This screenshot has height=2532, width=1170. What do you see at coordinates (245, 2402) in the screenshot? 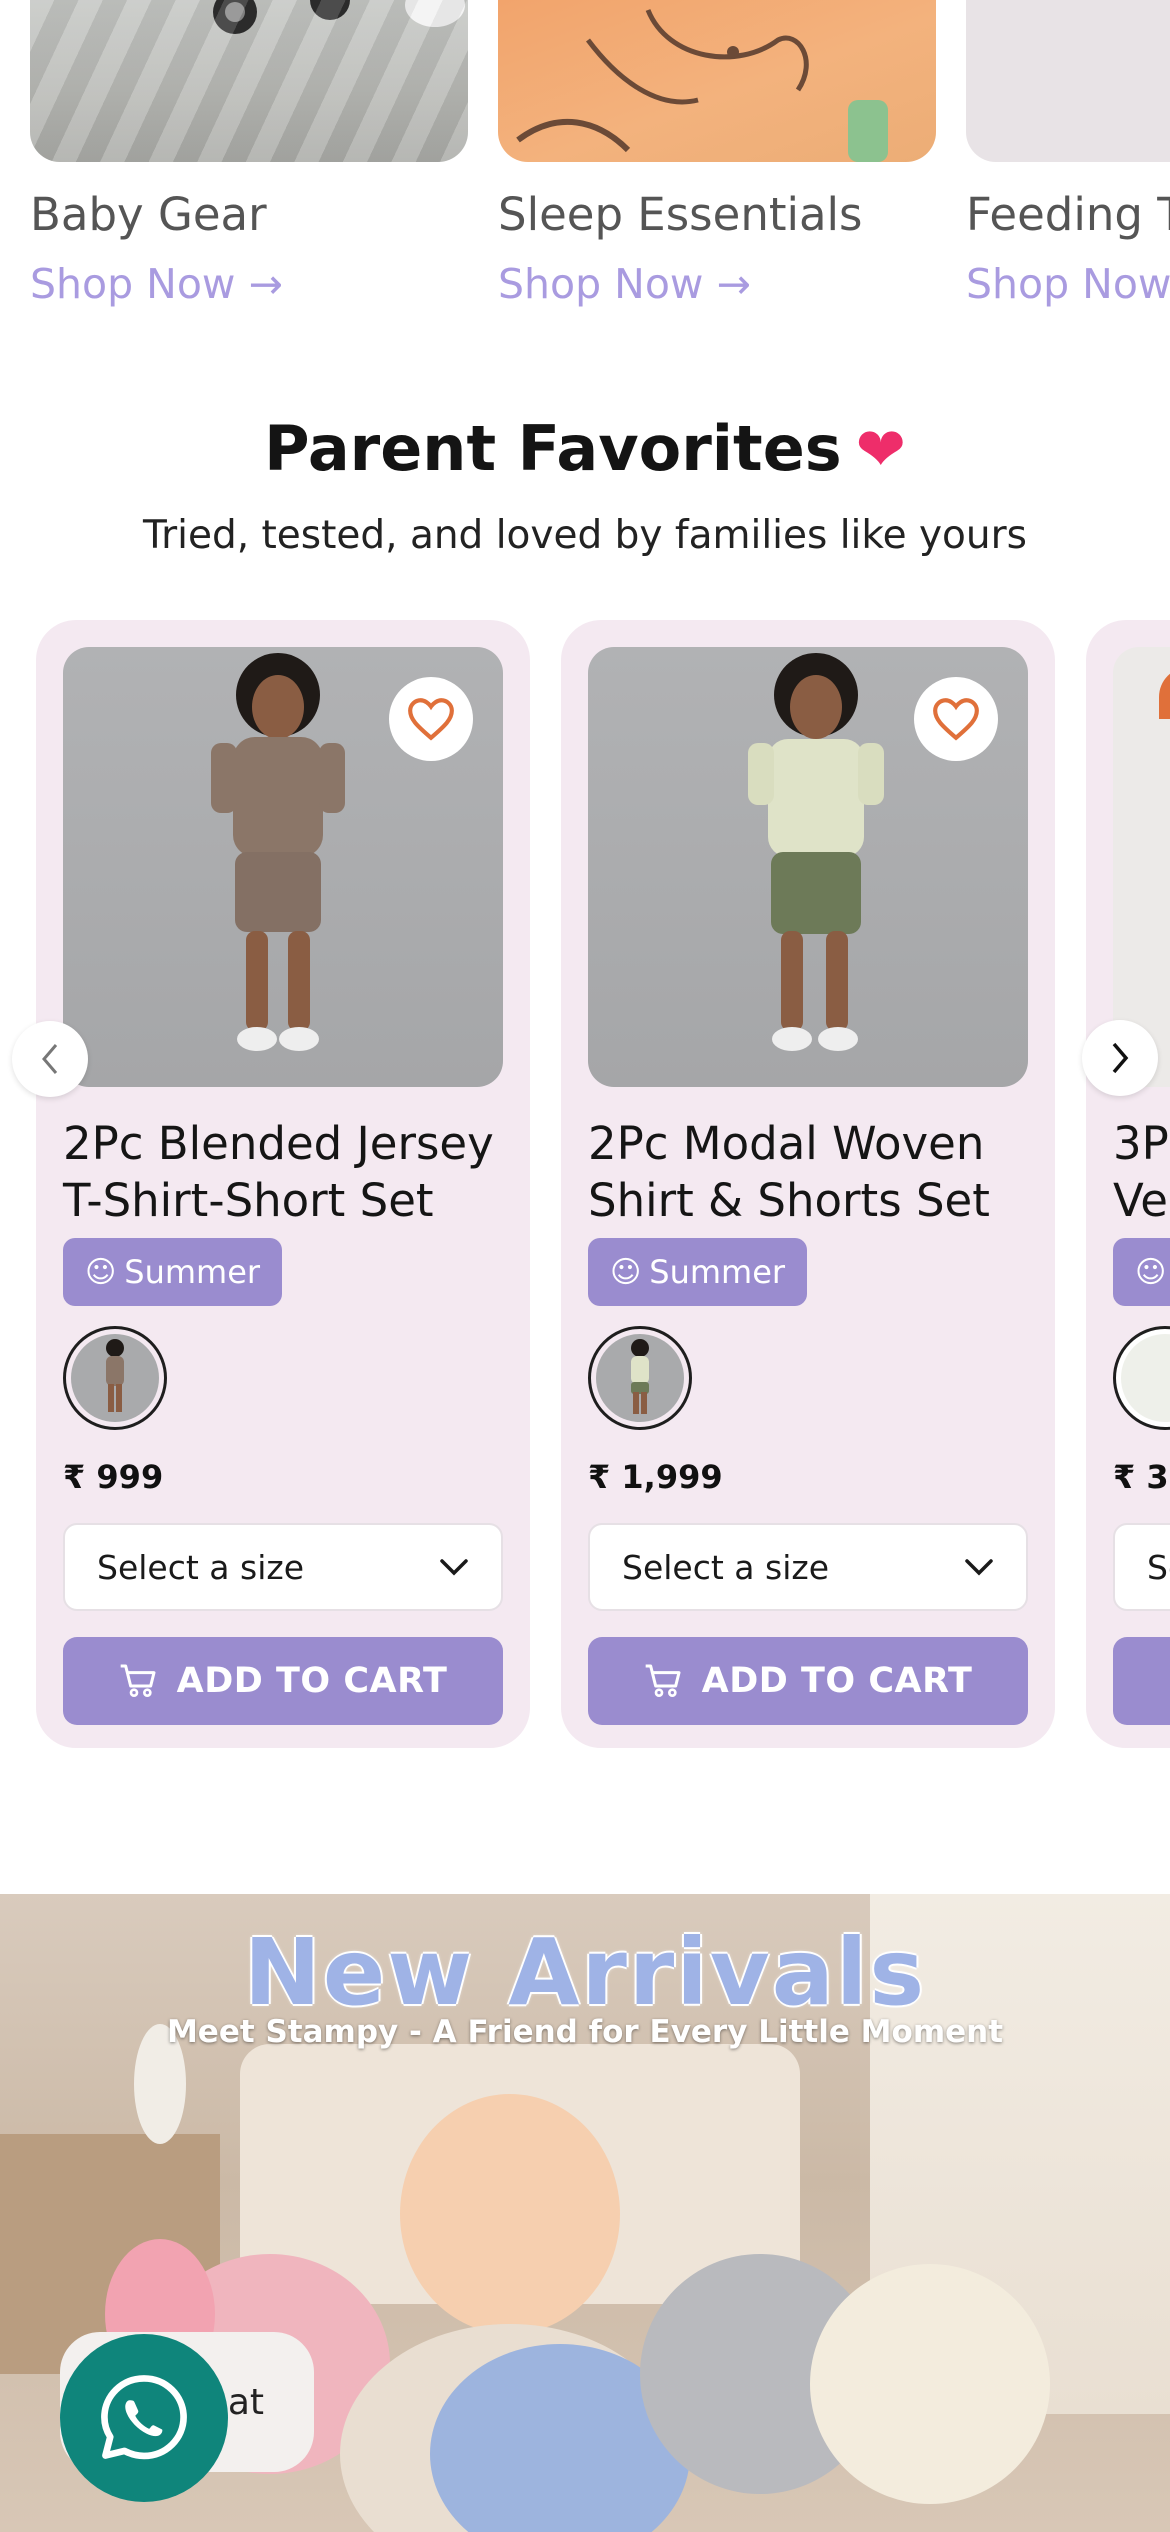
I see `chat-label: at` at bounding box center [245, 2402].